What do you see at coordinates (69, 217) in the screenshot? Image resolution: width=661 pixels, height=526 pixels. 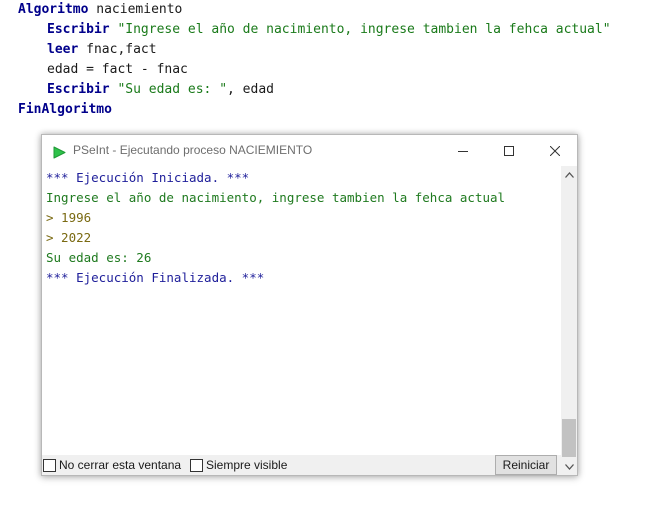 I see `console-line-input: > 1996` at bounding box center [69, 217].